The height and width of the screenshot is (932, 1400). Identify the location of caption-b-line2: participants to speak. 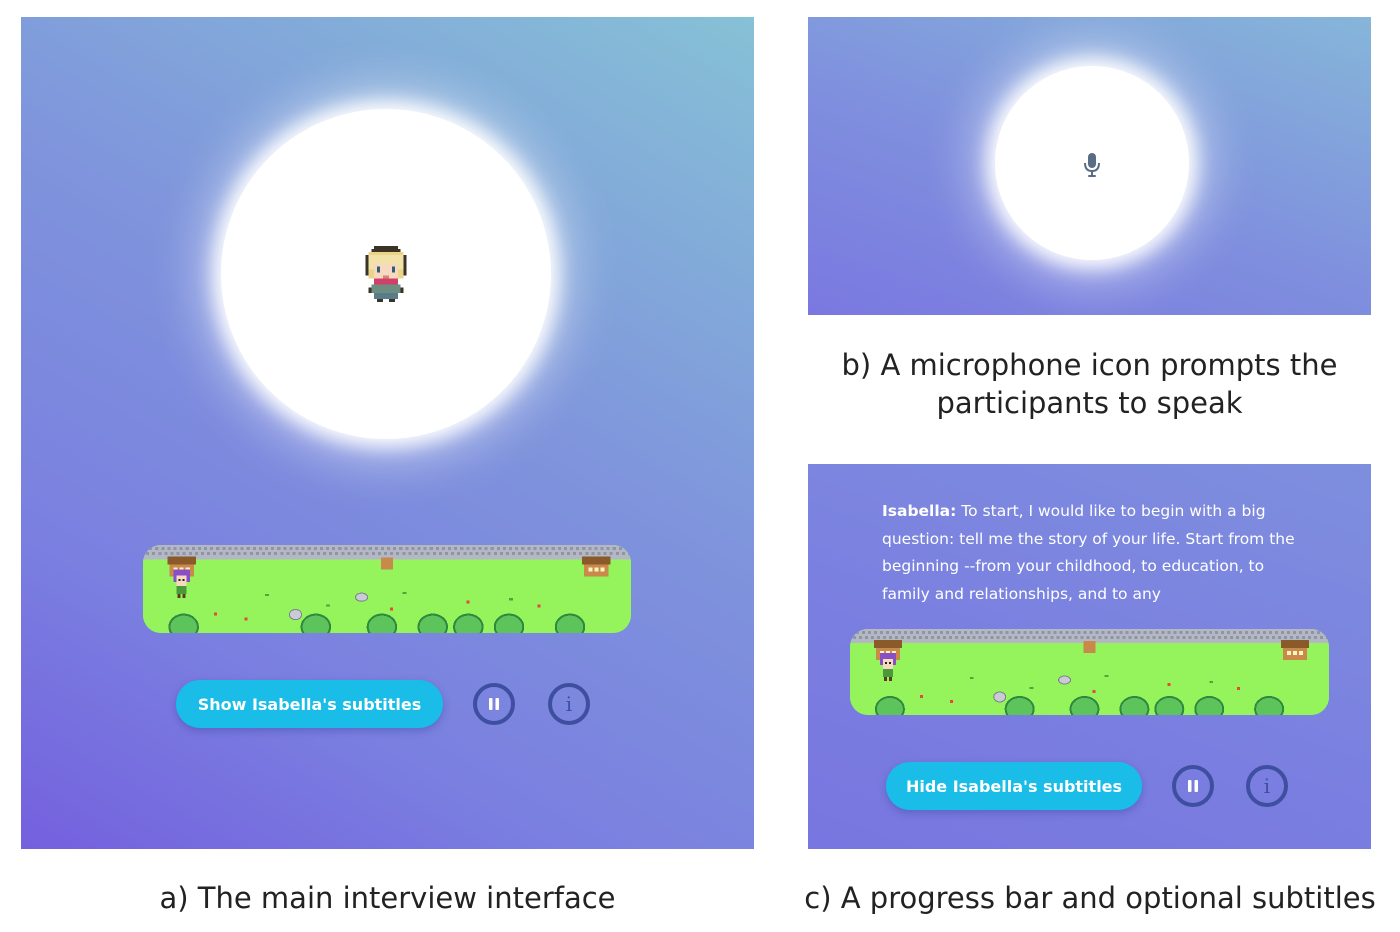
(1089, 403).